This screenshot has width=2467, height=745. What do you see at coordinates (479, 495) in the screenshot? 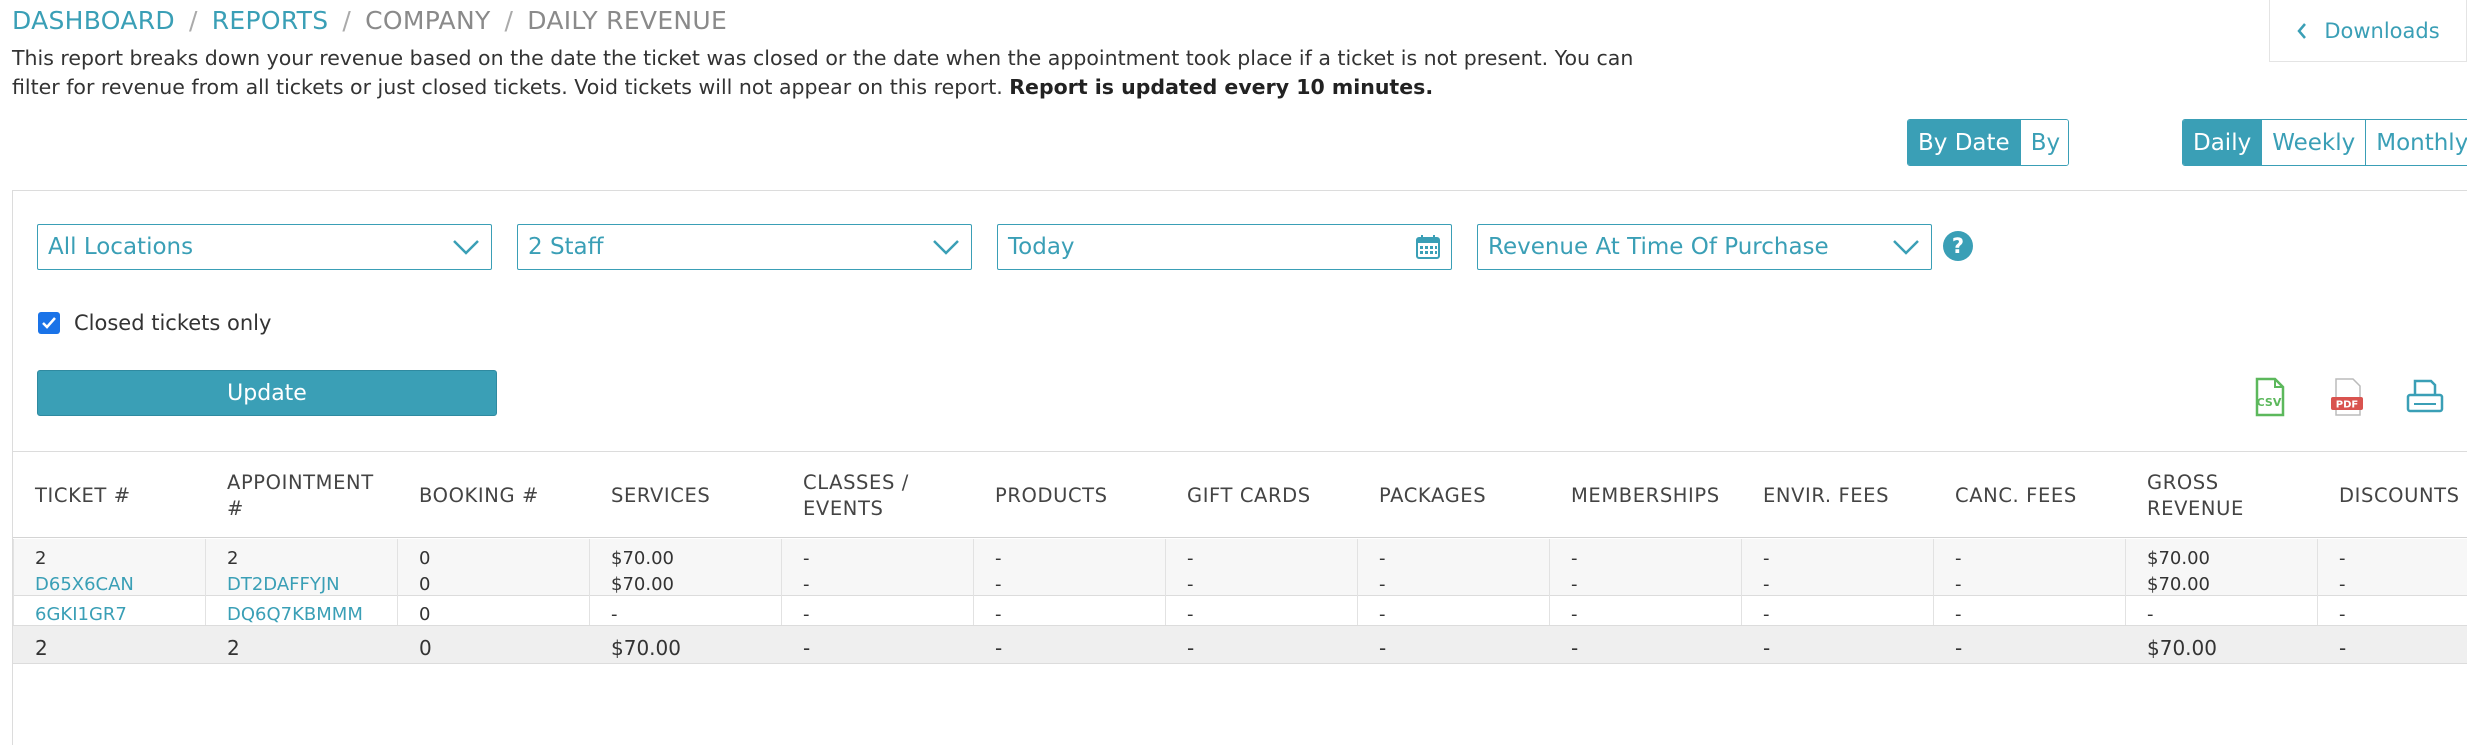
I see `column-header-line: BOOKING #` at bounding box center [479, 495].